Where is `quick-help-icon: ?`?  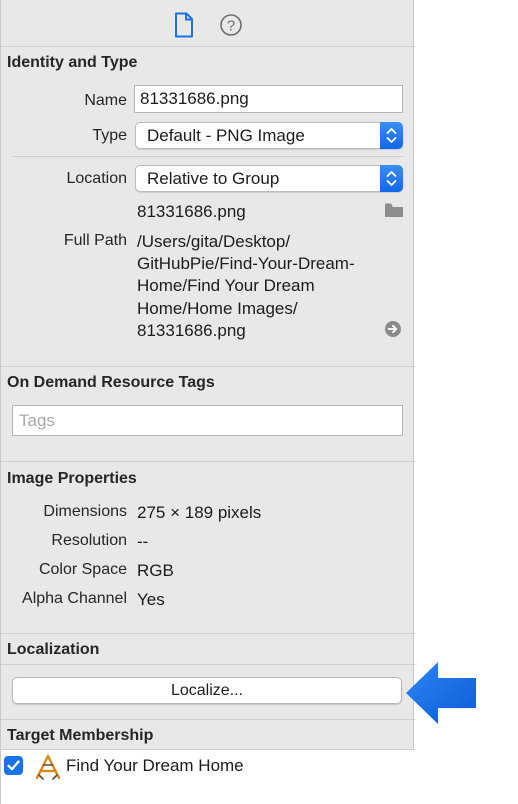 quick-help-icon: ? is located at coordinates (231, 25).